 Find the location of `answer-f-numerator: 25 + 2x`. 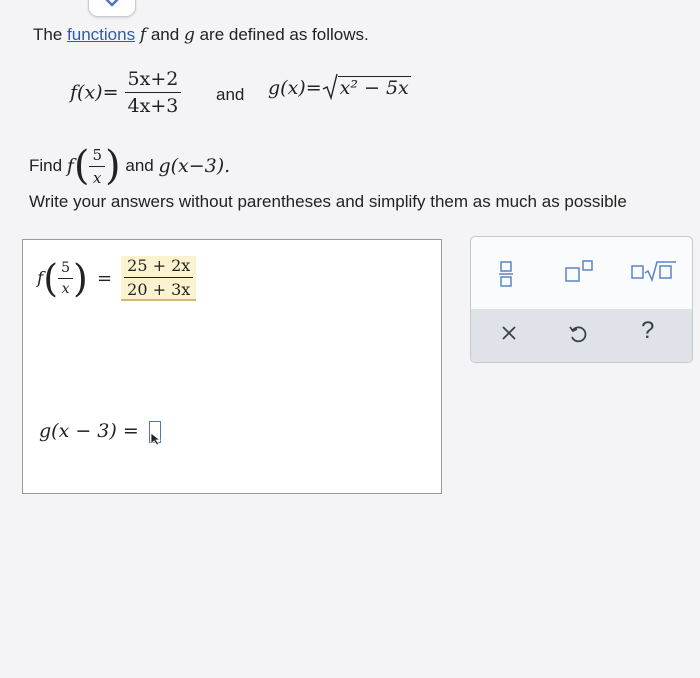

answer-f-numerator: 25 + 2x is located at coordinates (159, 265).